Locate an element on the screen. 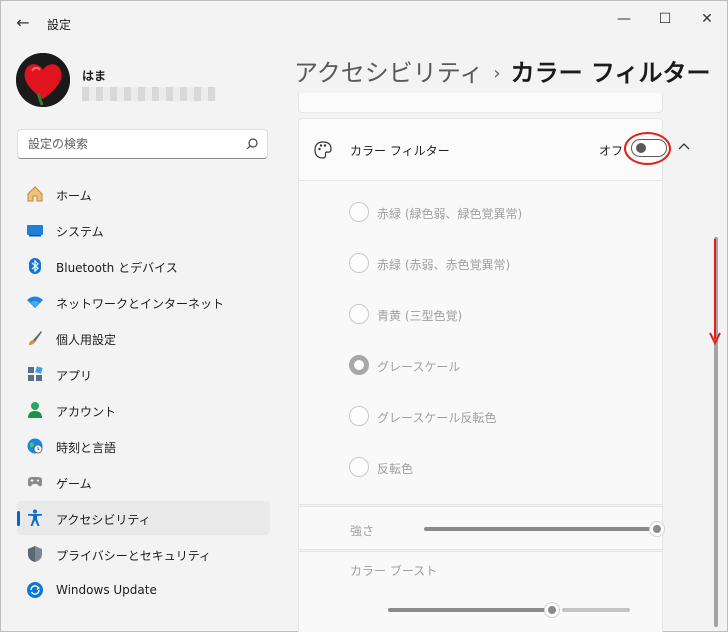  intensity-label: 強さ is located at coordinates (362, 531).